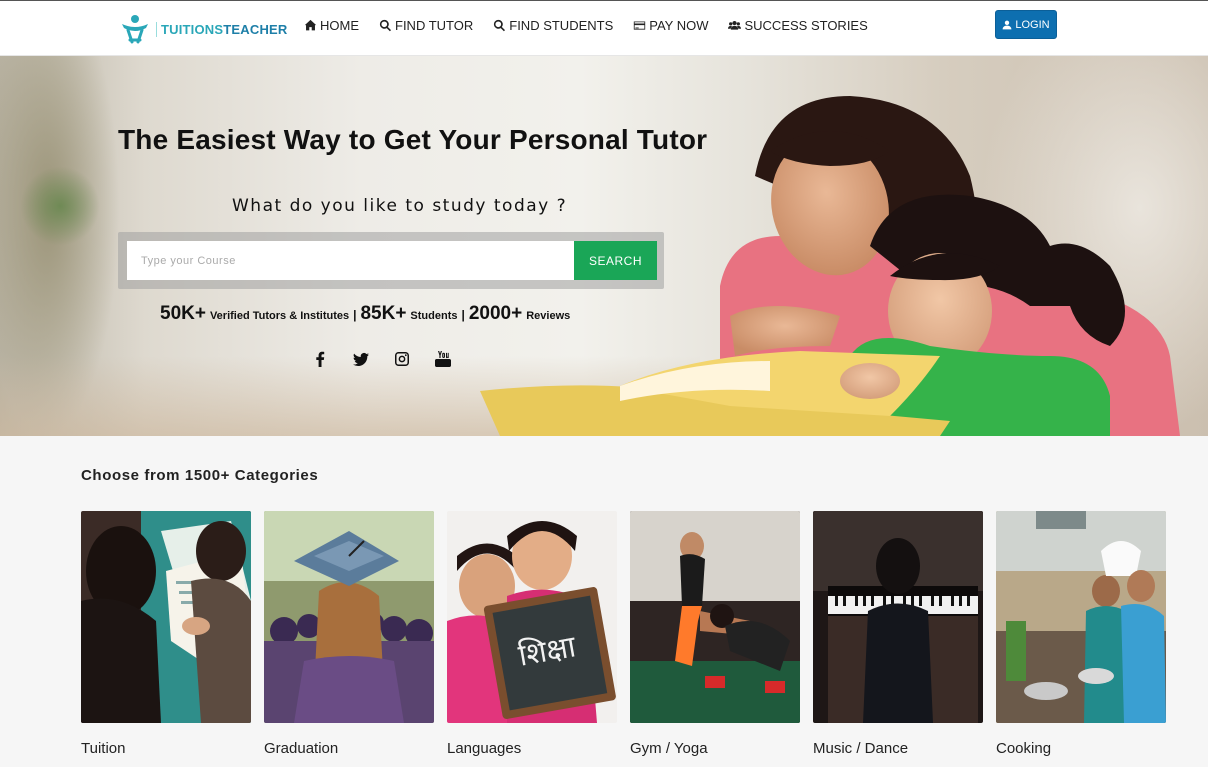  I want to click on cooking-image, so click(1081, 617).